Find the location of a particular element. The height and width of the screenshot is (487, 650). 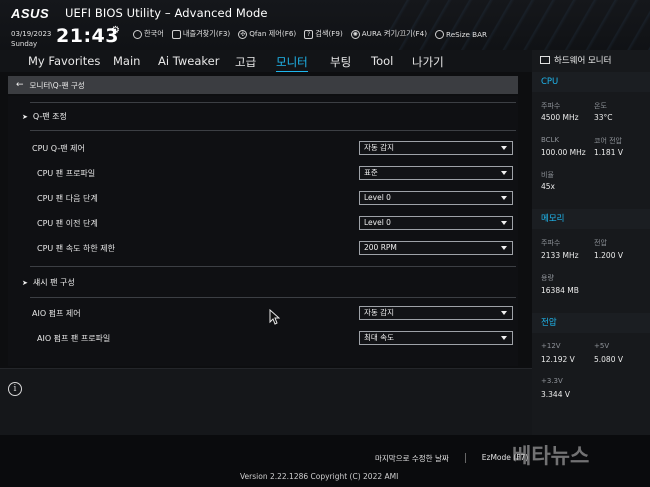

search-button: ? 검색(F9) is located at coordinates (323, 34).